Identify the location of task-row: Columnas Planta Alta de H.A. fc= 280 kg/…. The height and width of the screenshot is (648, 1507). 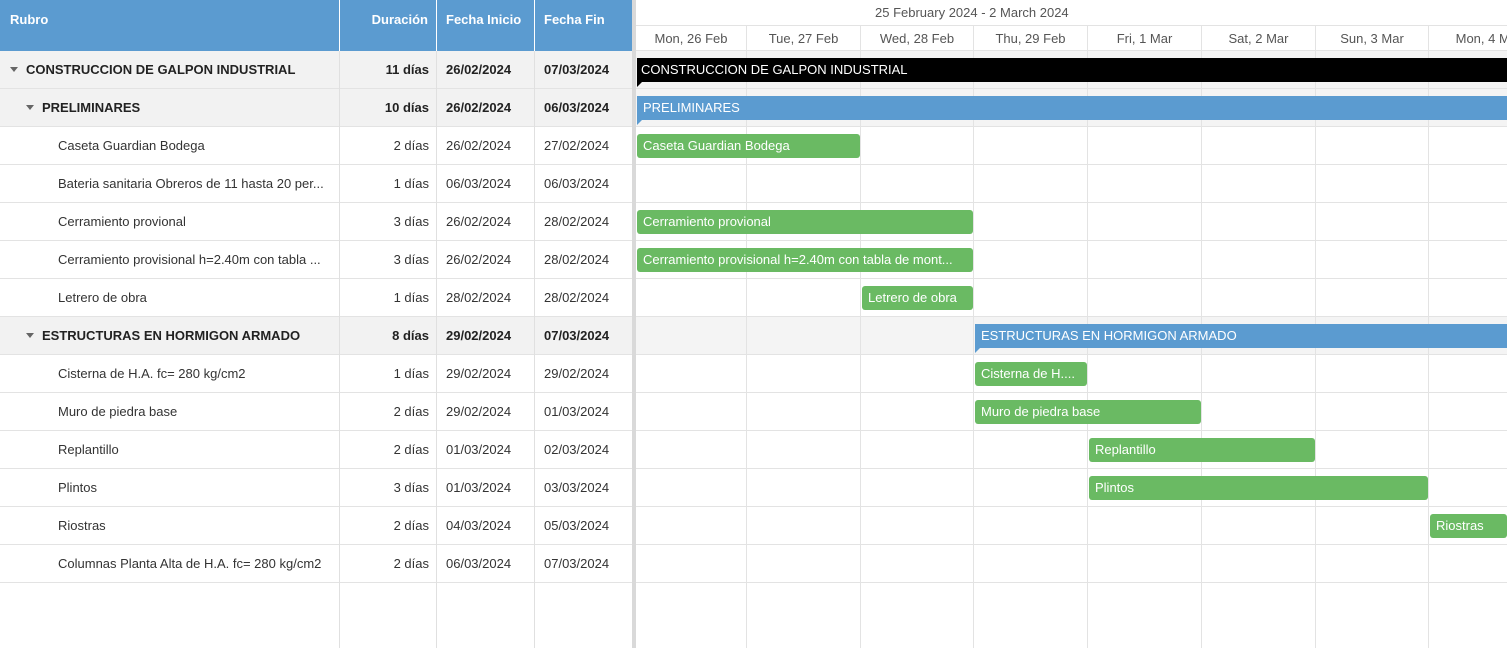
(316, 564).